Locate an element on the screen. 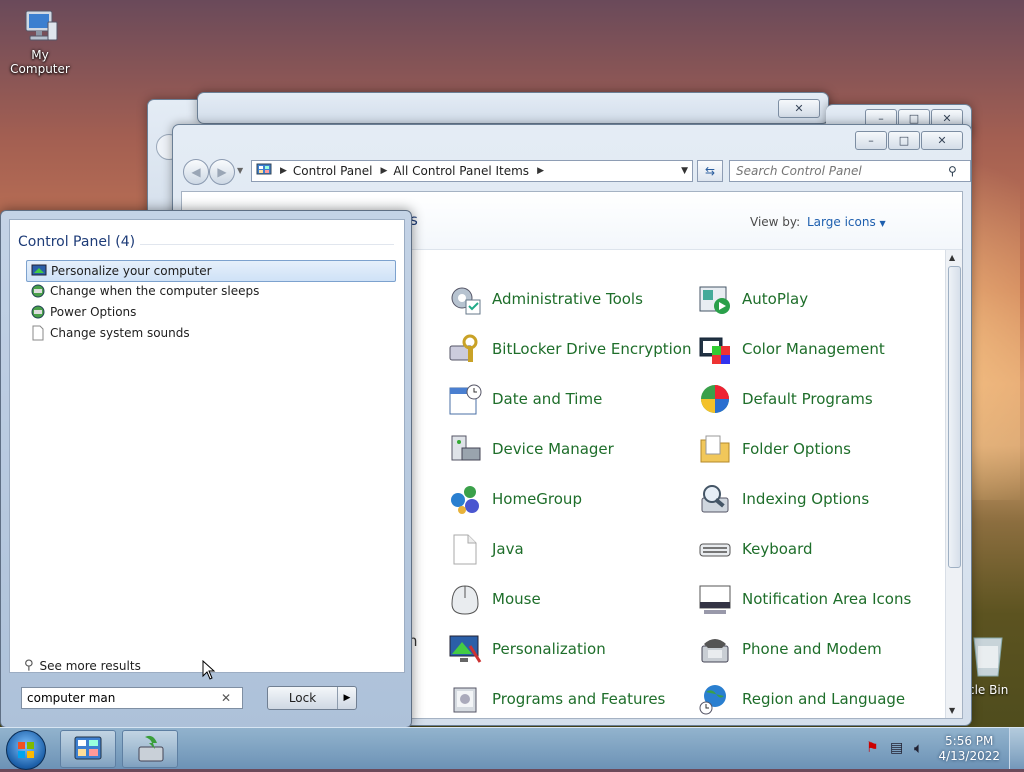 The image size is (1024, 772). cp-item-homegroup: HomeGroup is located at coordinates (573, 499).